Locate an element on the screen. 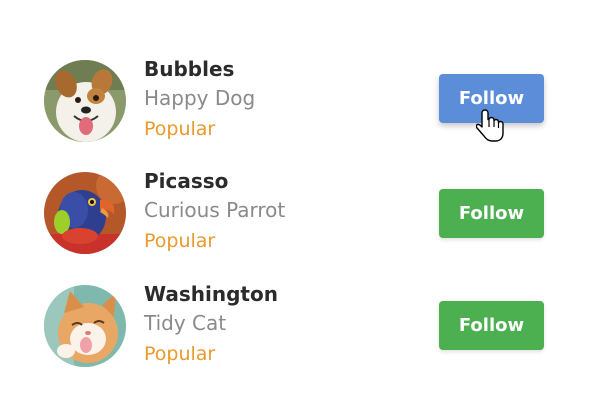 This screenshot has height=420, width=590. dog-avatar is located at coordinates (85, 101).